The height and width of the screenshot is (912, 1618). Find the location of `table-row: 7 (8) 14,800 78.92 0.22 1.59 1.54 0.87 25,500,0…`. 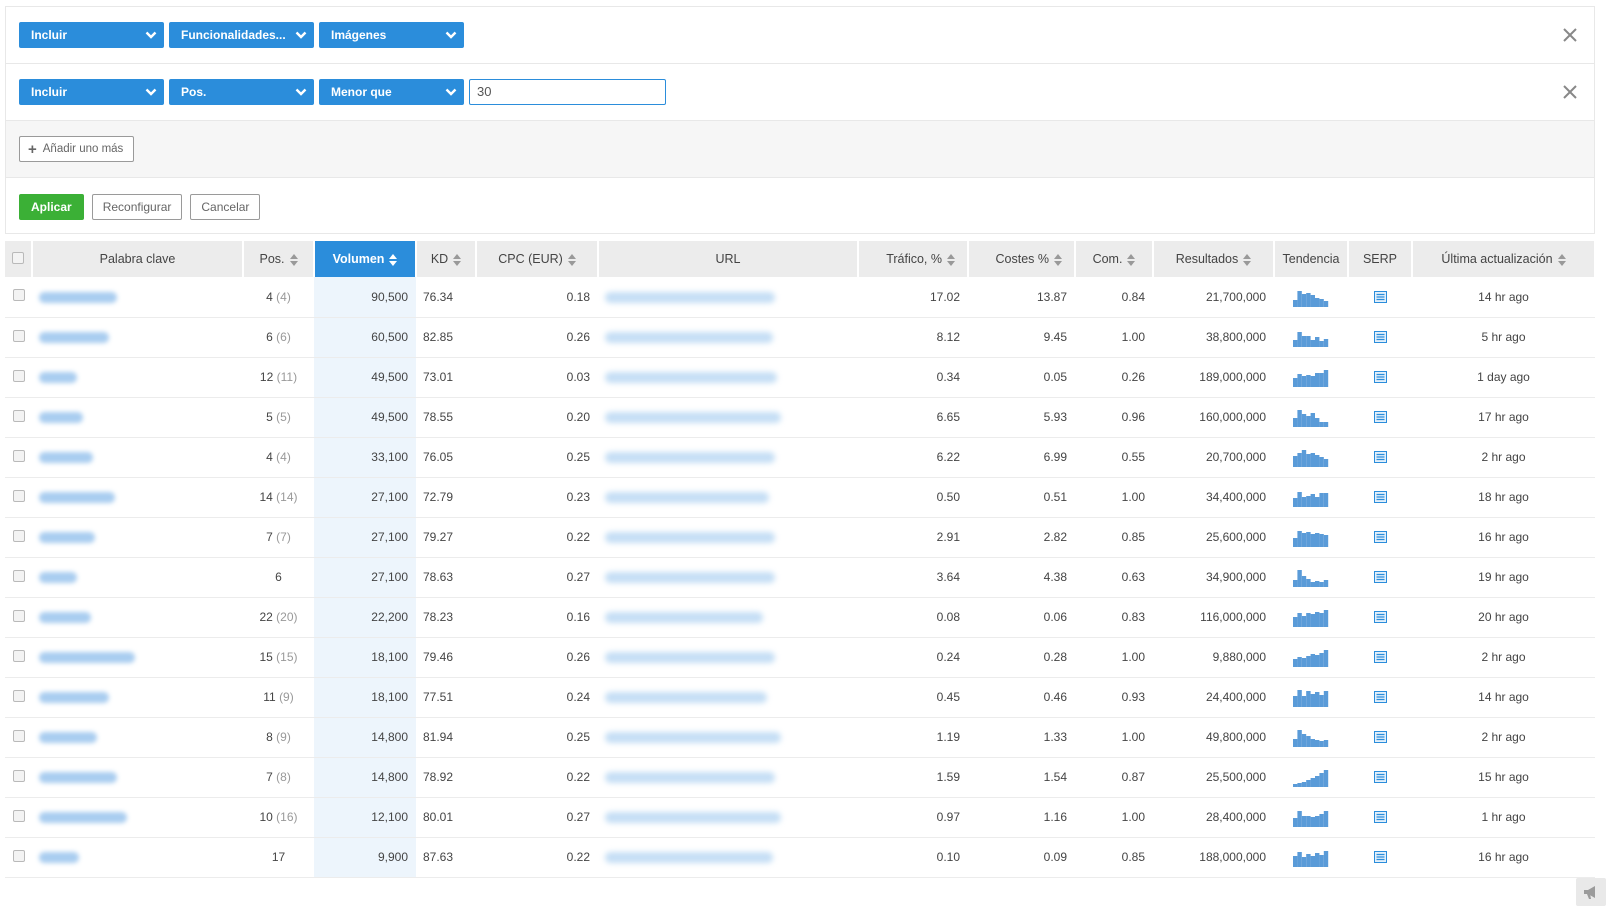

table-row: 7 (8) 14,800 78.92 0.22 1.59 1.54 0.87 25,500,0… is located at coordinates (800, 777).